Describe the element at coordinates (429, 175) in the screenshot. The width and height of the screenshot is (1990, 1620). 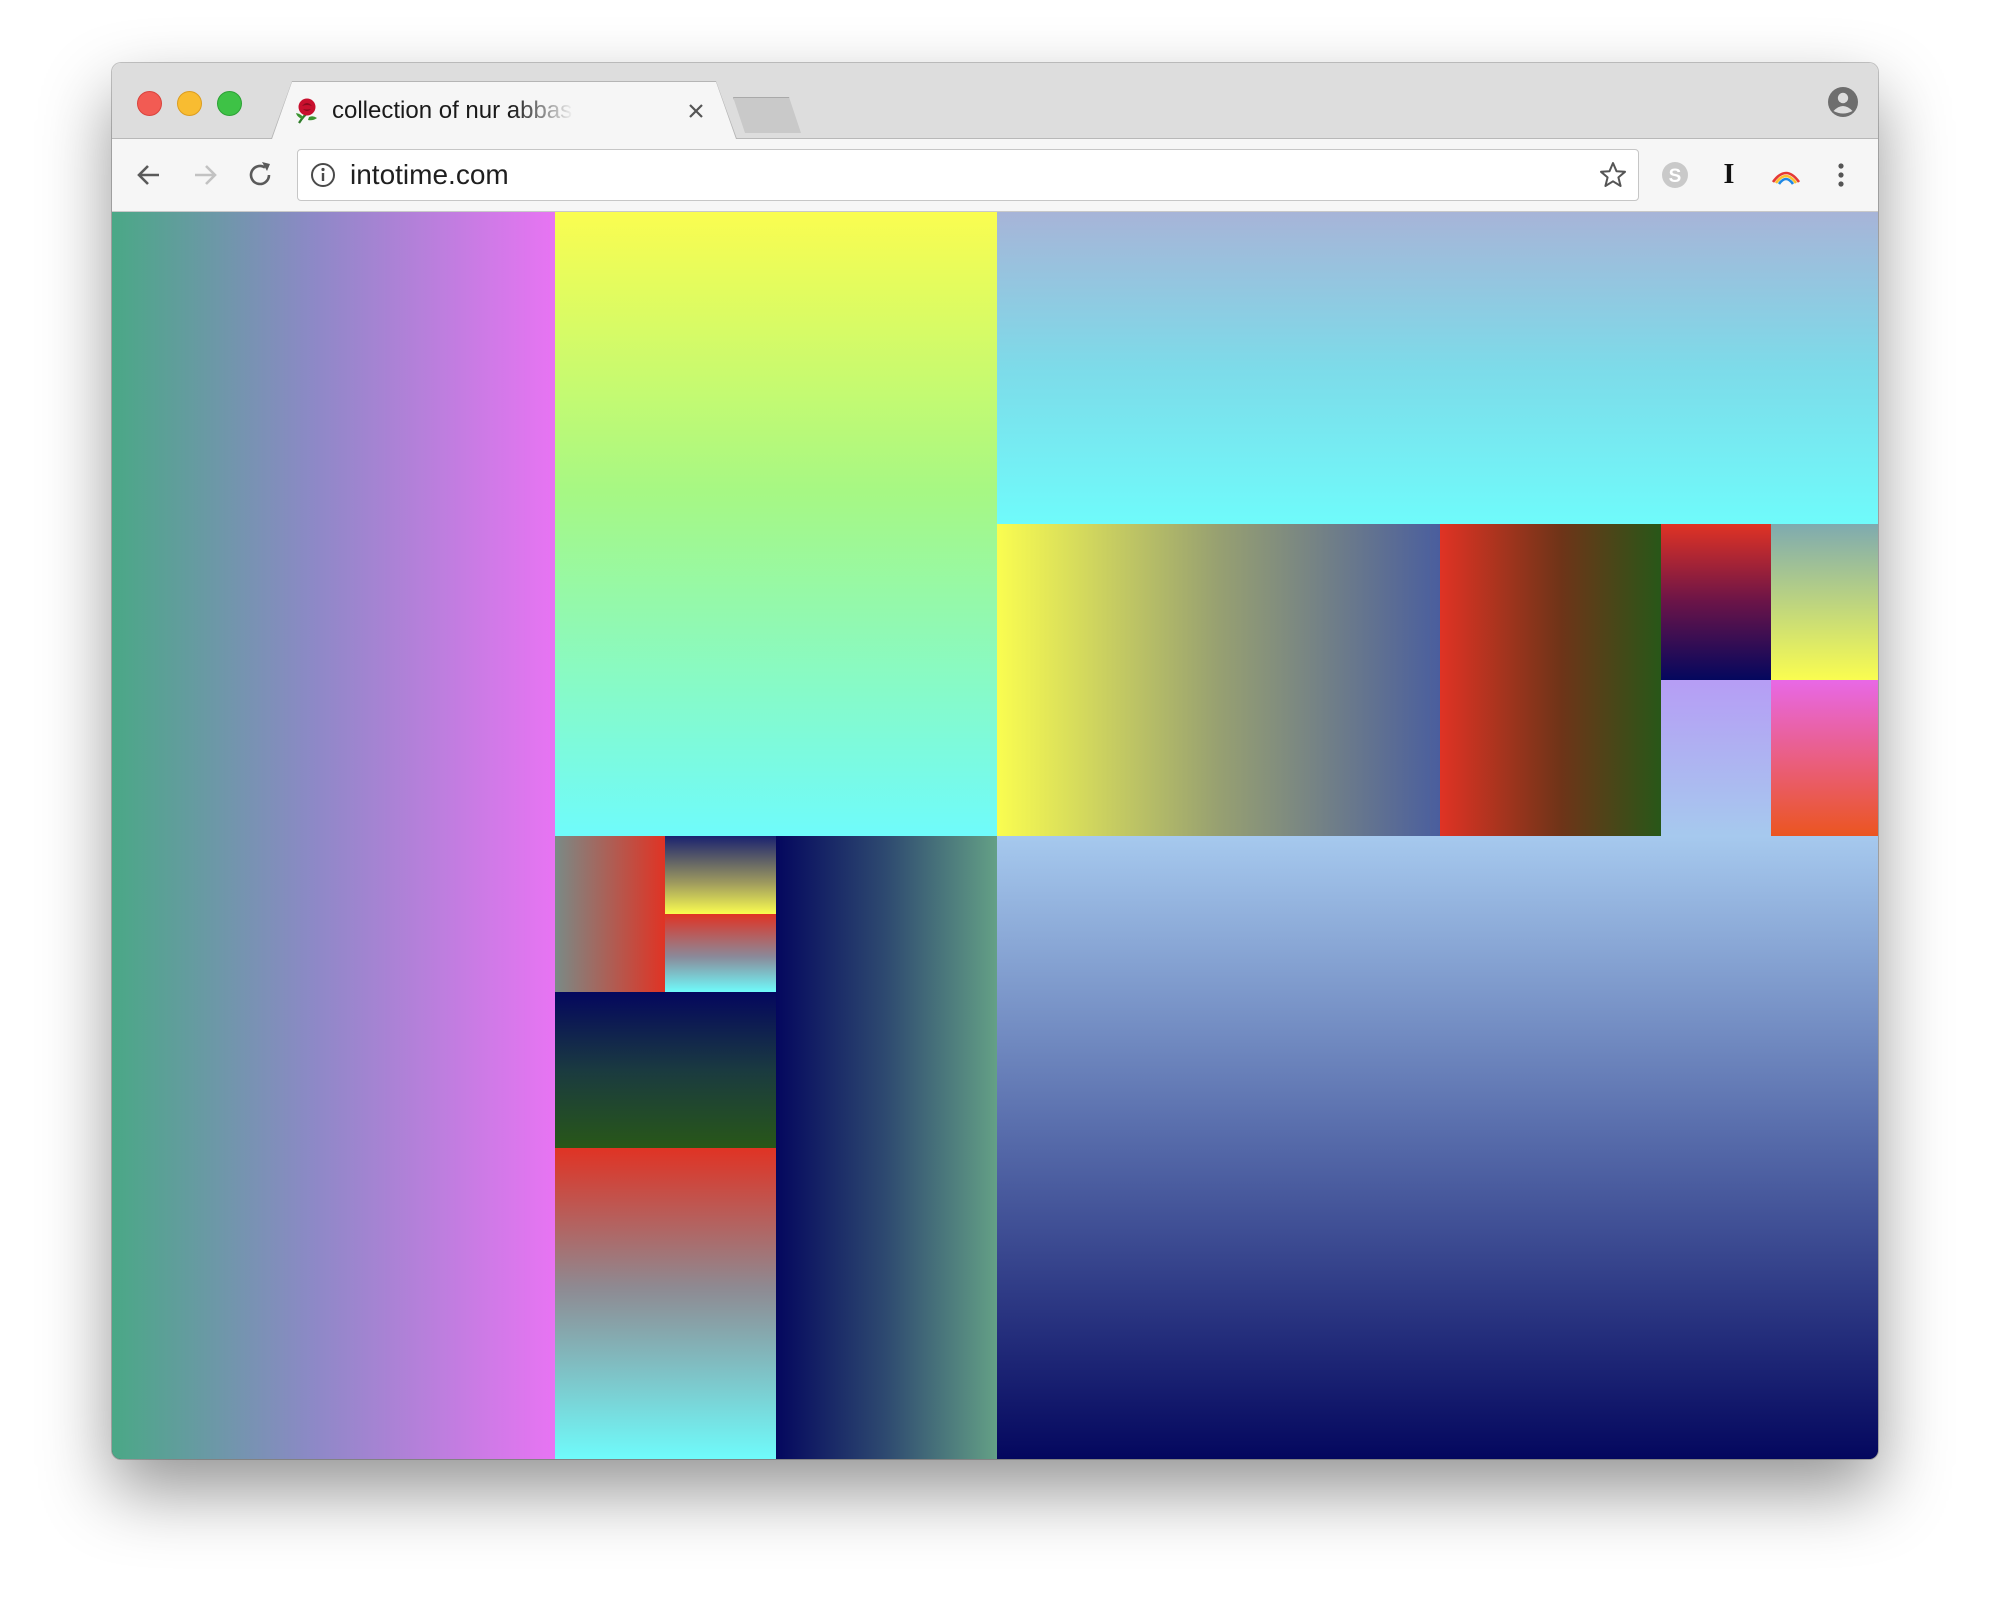
I see `url-text: intotime.com` at that location.